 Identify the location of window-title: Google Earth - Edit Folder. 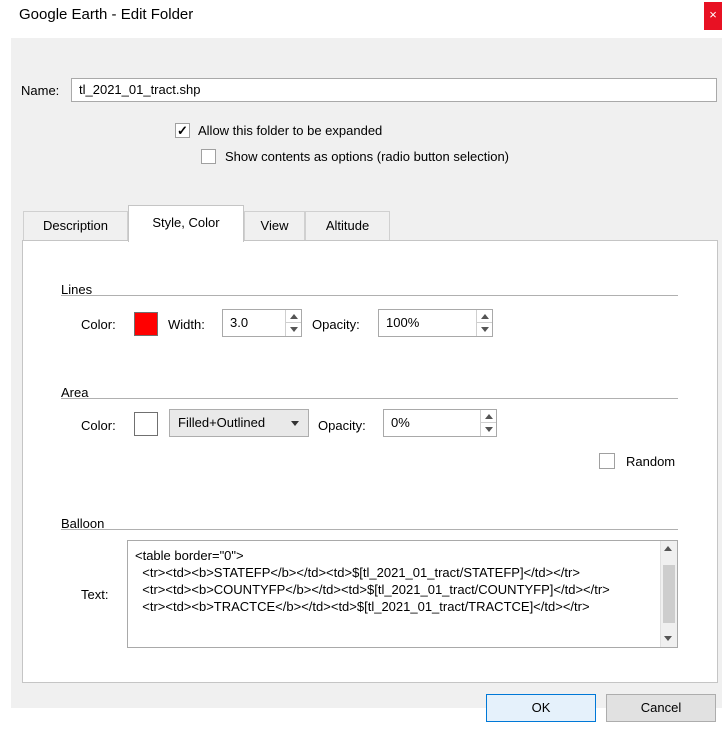
(106, 14).